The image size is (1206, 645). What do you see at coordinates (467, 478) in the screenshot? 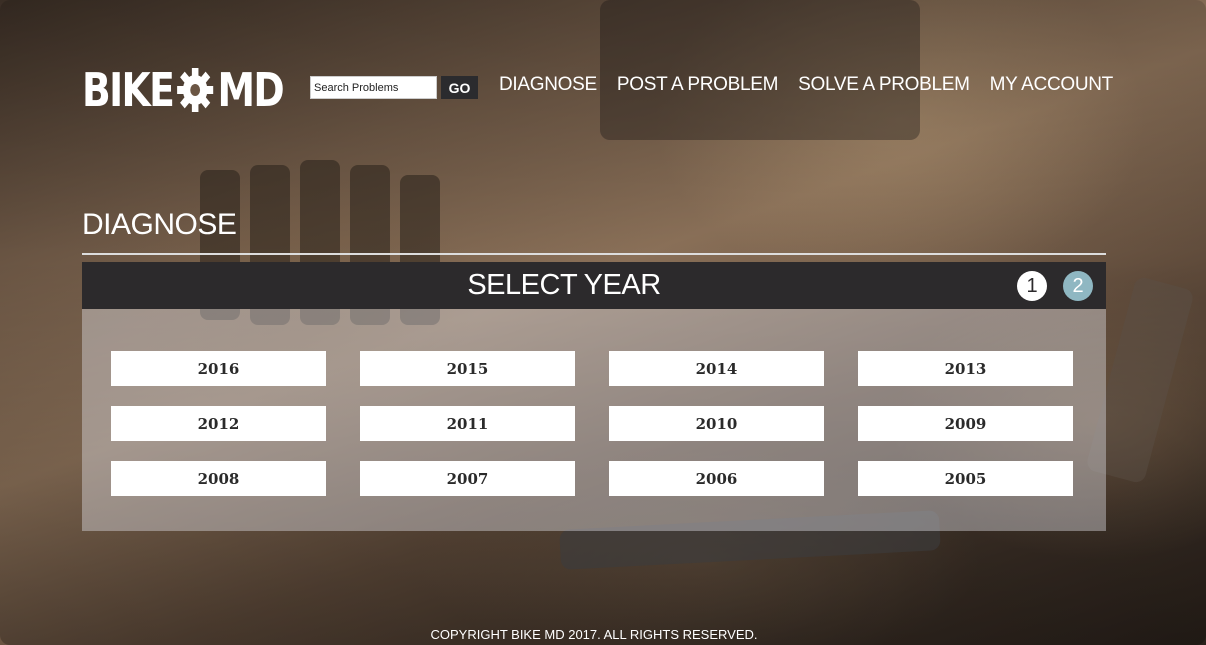
I see `year-button-2007: 2007` at bounding box center [467, 478].